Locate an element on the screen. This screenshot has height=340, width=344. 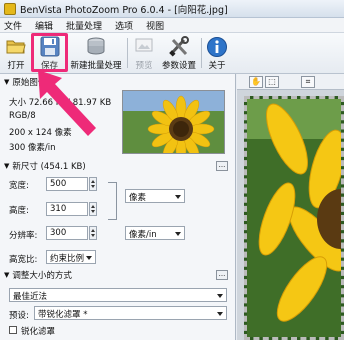
original-header-label: 原始图像 is located at coordinates (29, 83).